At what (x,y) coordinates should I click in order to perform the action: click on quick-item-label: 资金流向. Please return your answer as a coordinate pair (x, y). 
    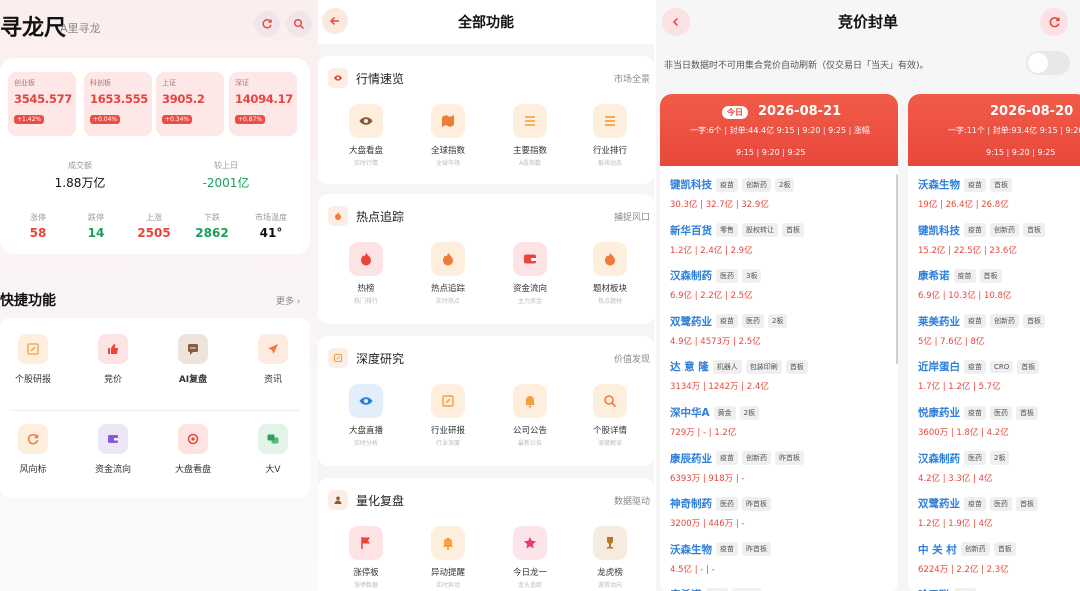
    Looking at the image, I should click on (112, 470).